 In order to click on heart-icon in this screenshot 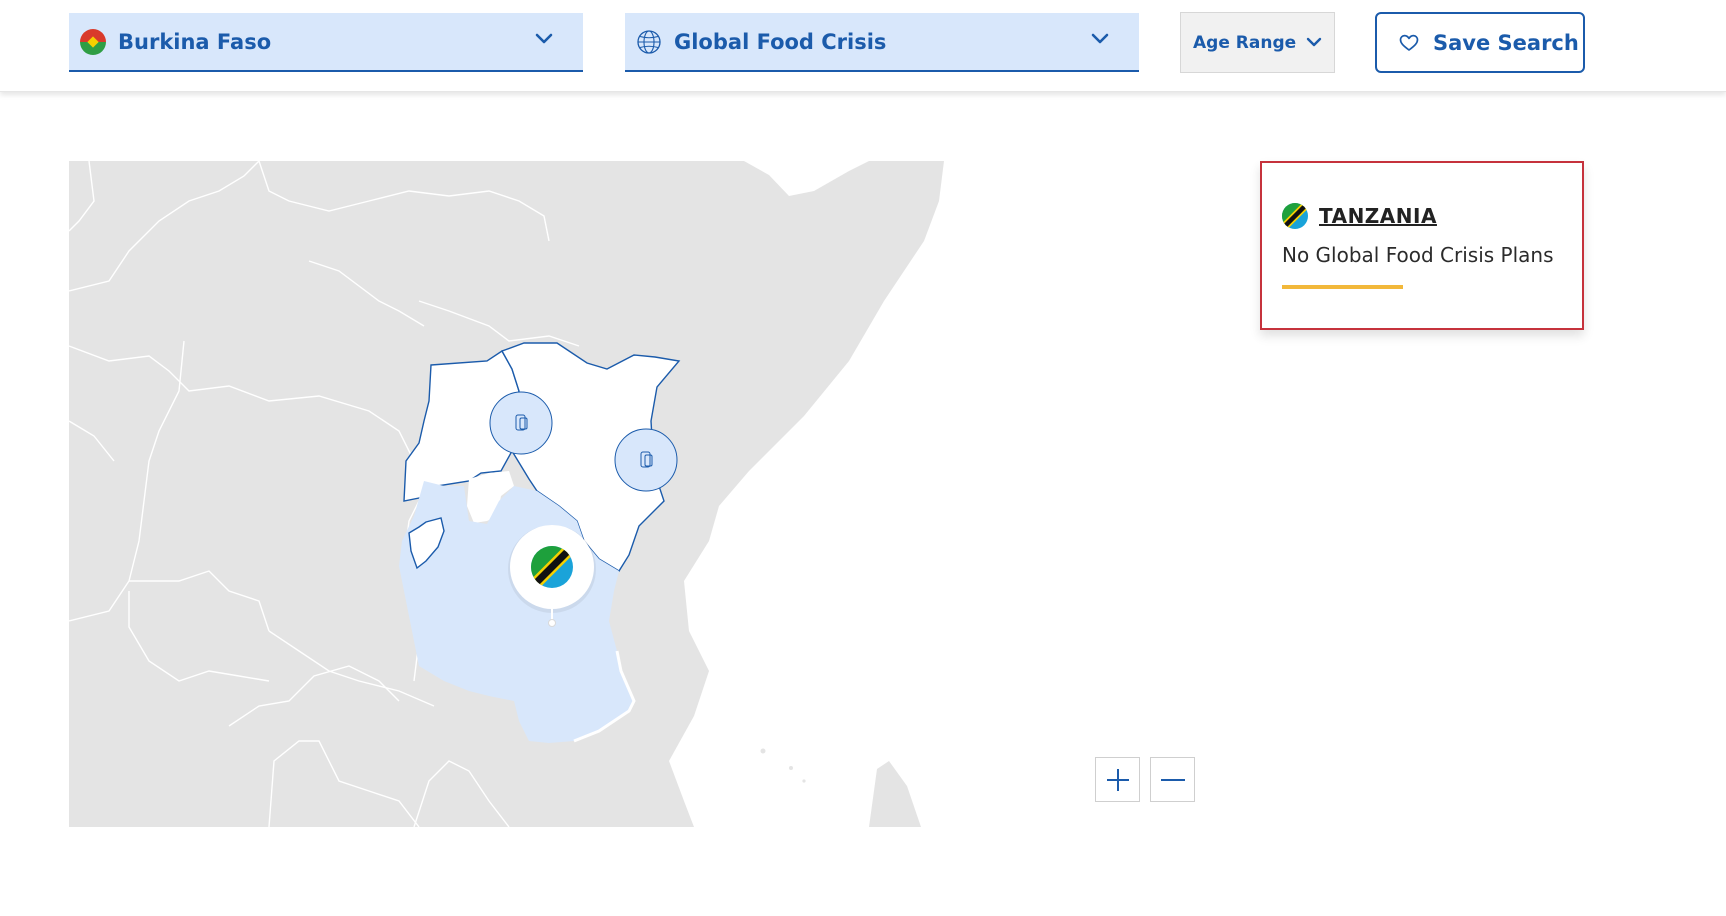, I will do `click(1409, 42)`.